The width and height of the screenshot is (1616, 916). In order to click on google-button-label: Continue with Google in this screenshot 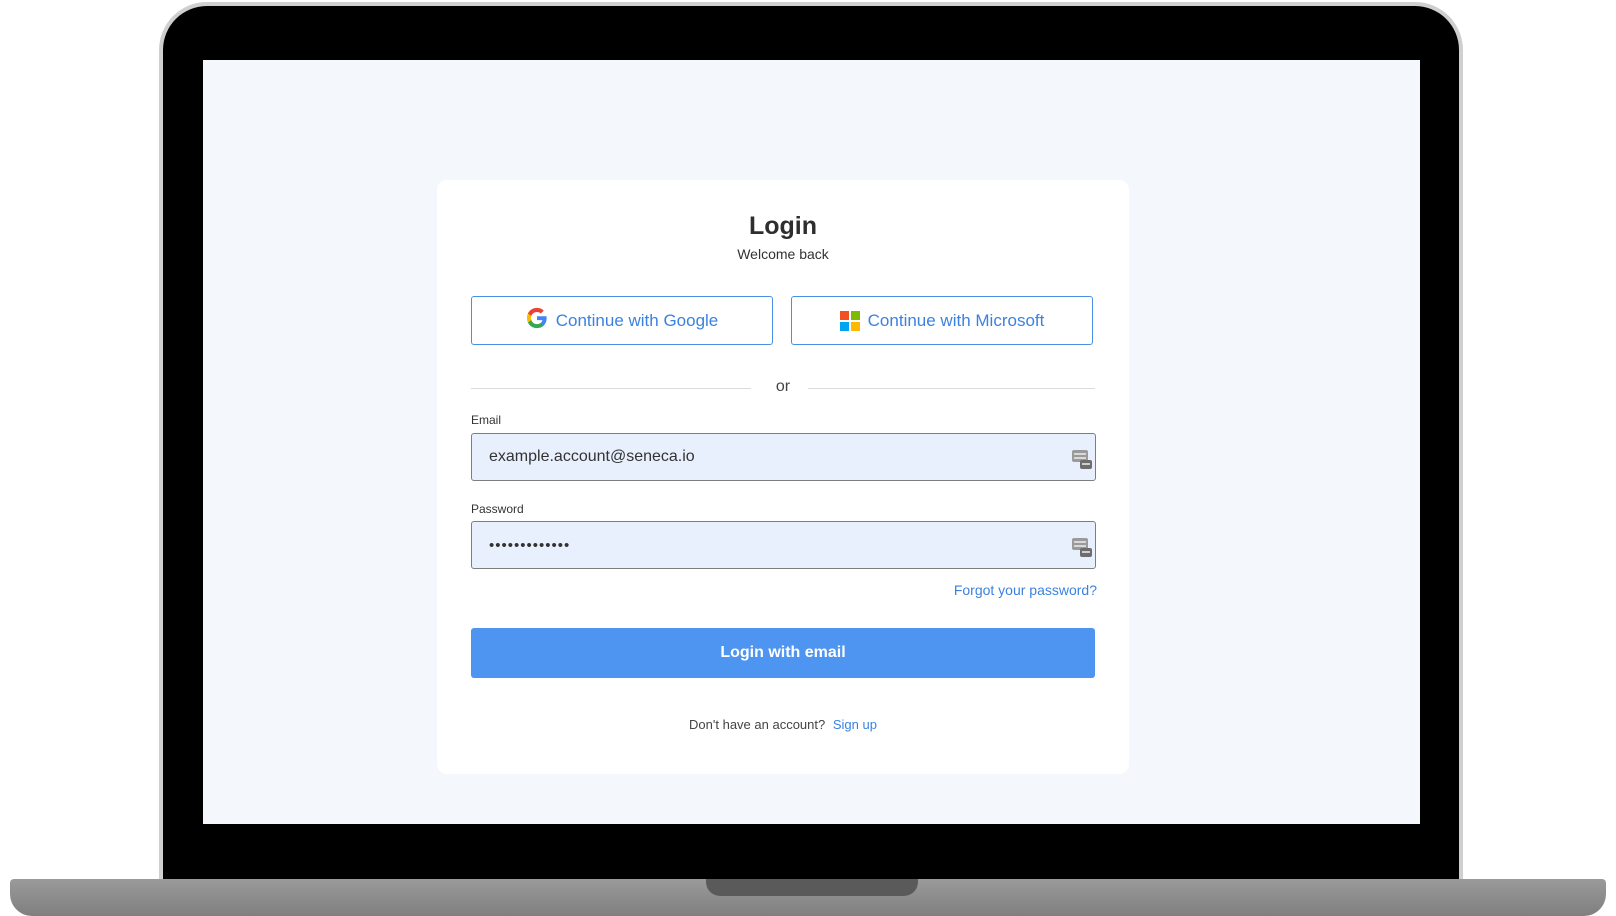, I will do `click(637, 320)`.